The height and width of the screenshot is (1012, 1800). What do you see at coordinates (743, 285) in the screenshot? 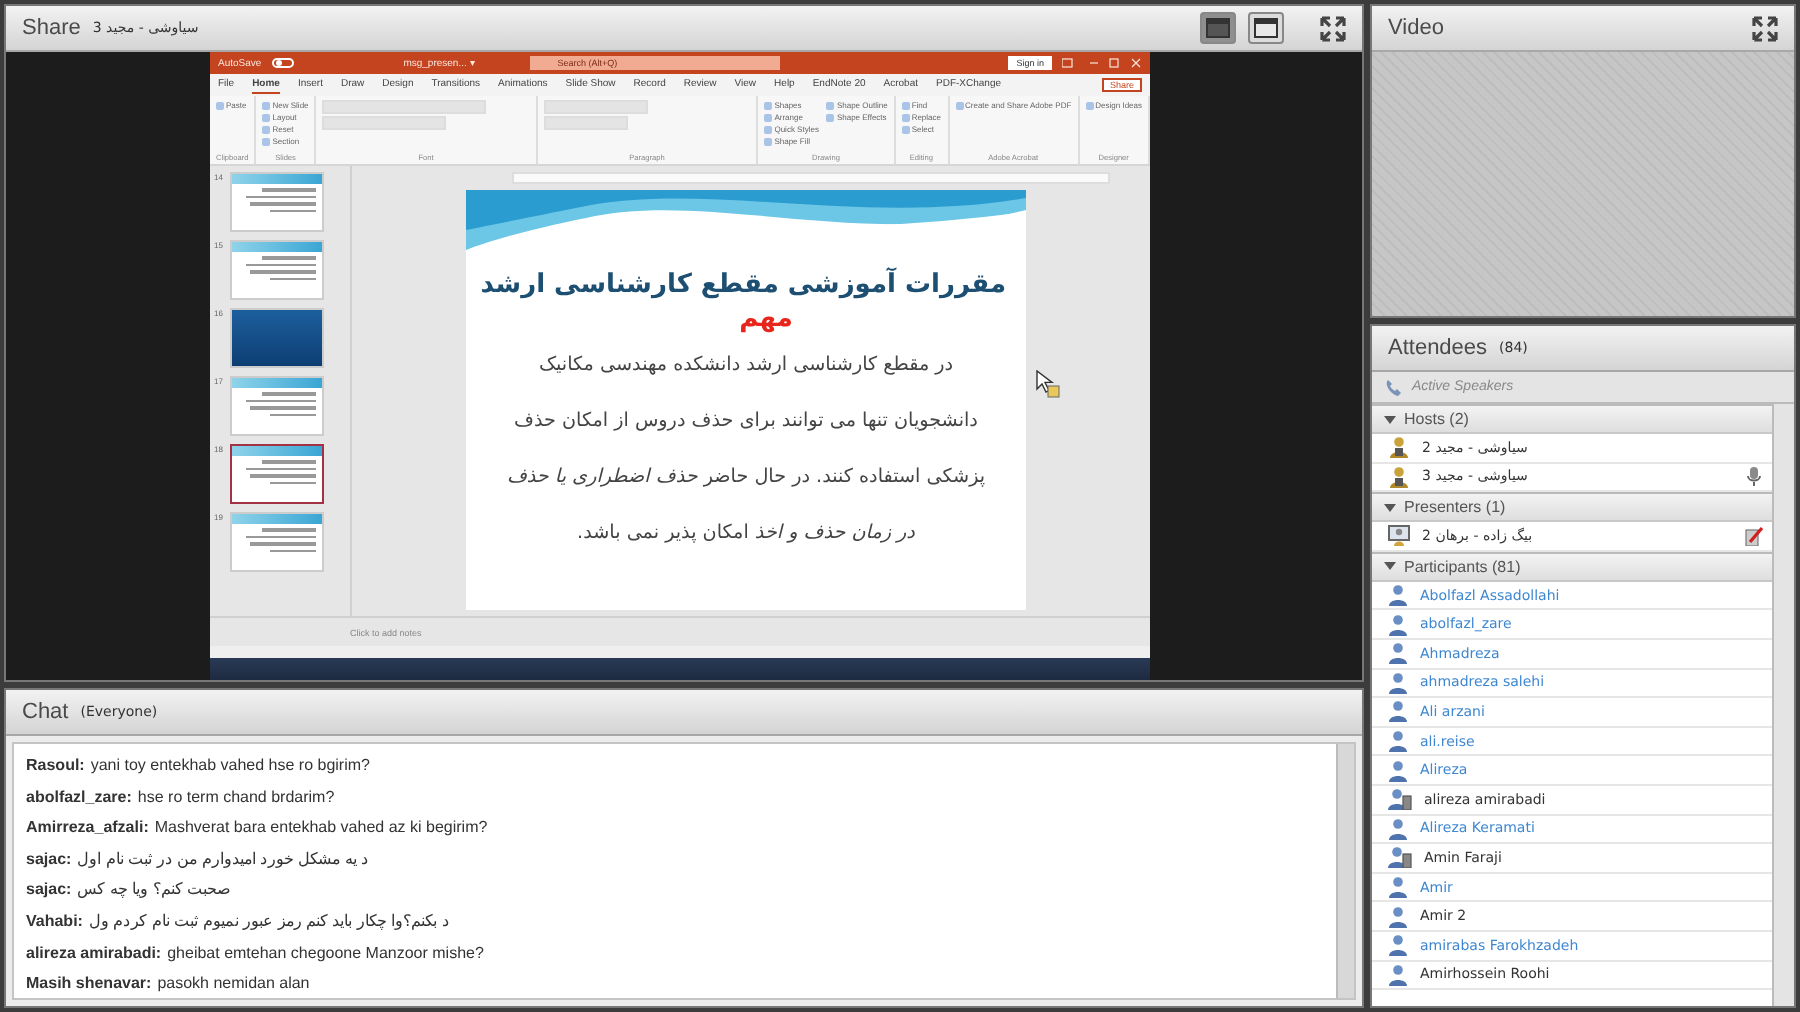
I see `slide-title: مقررات آموزشی مقطع کارشناسی ارشد` at bounding box center [743, 285].